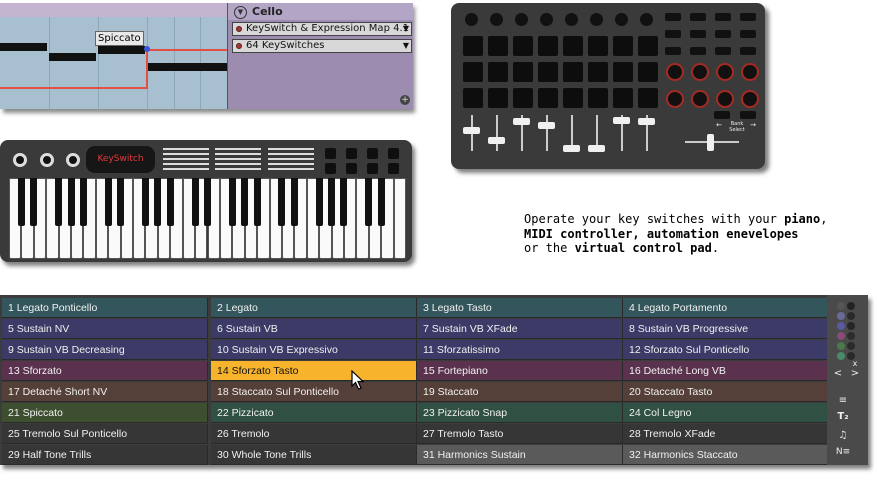  Describe the element at coordinates (105, 455) in the screenshot. I see `keyswitch-cell: 29 Half Tone Trills` at that location.